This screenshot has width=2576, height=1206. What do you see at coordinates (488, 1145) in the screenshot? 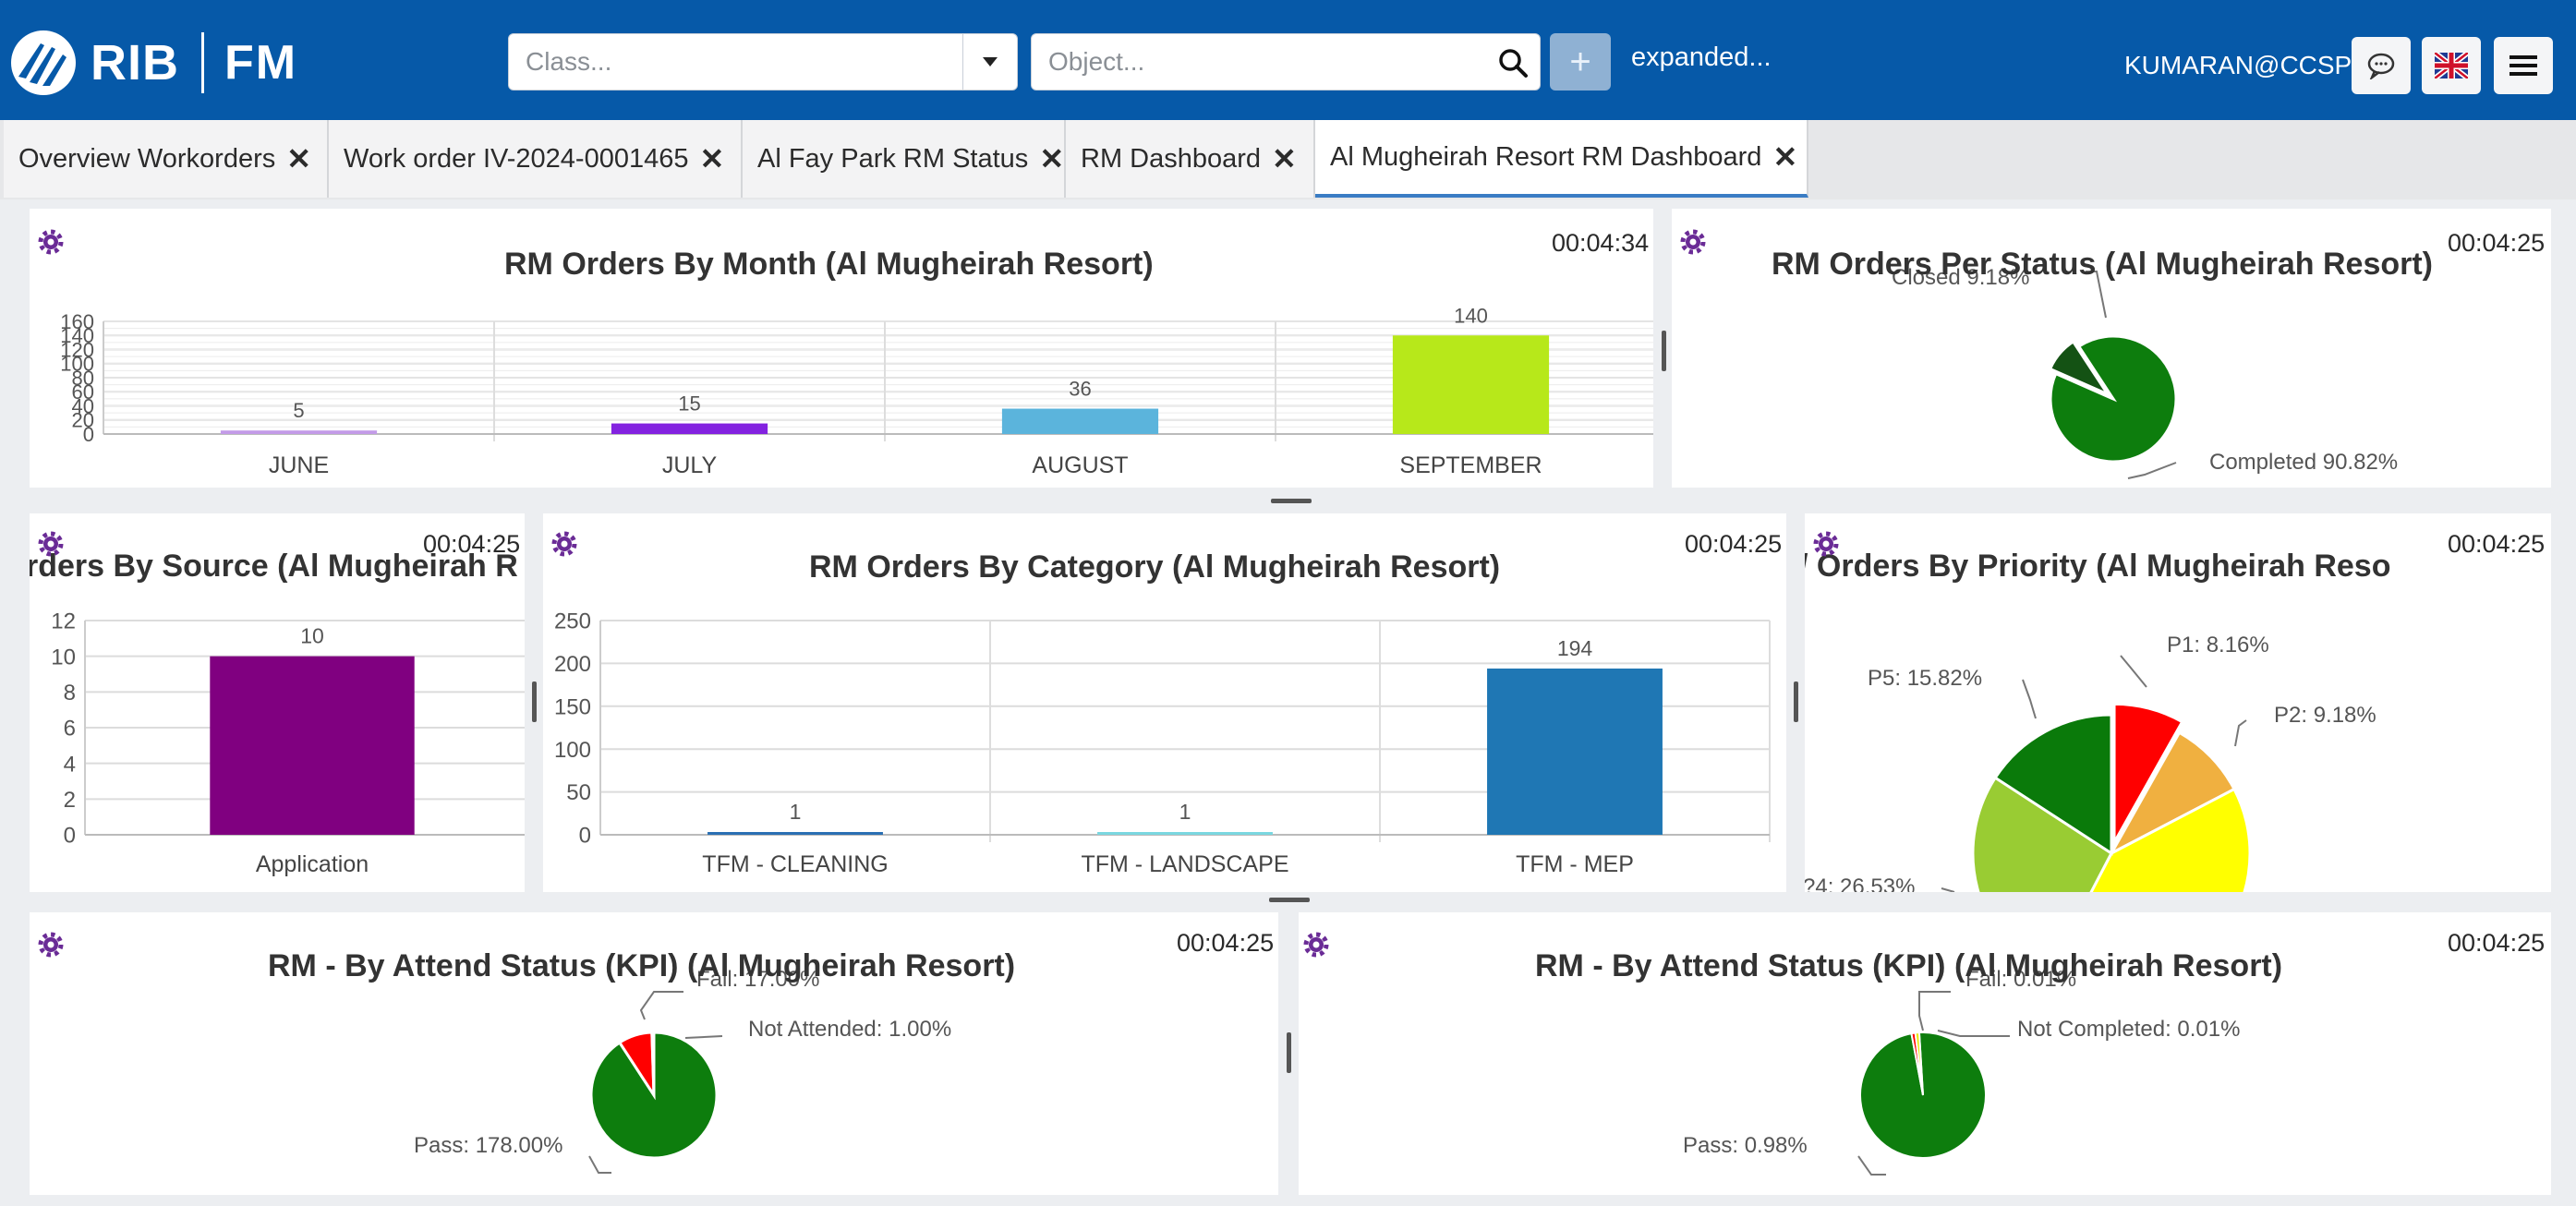
I see `slice-label: Pass: 178.00%` at bounding box center [488, 1145].